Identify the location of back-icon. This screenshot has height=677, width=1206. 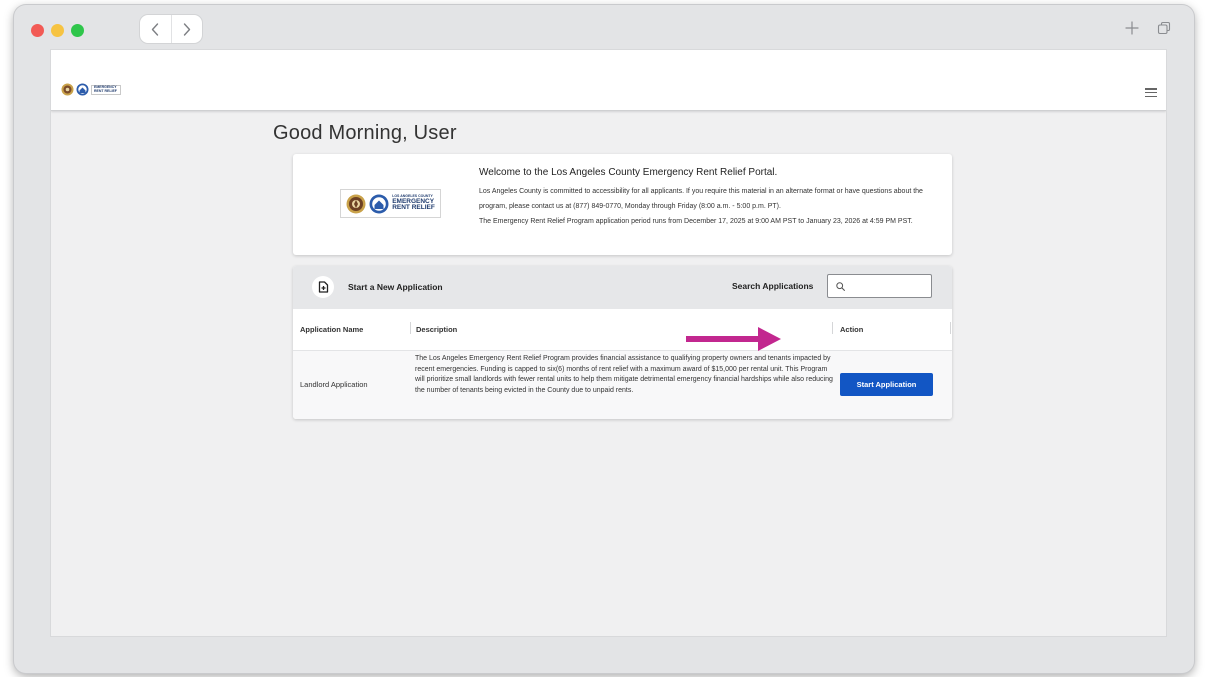
(155, 29).